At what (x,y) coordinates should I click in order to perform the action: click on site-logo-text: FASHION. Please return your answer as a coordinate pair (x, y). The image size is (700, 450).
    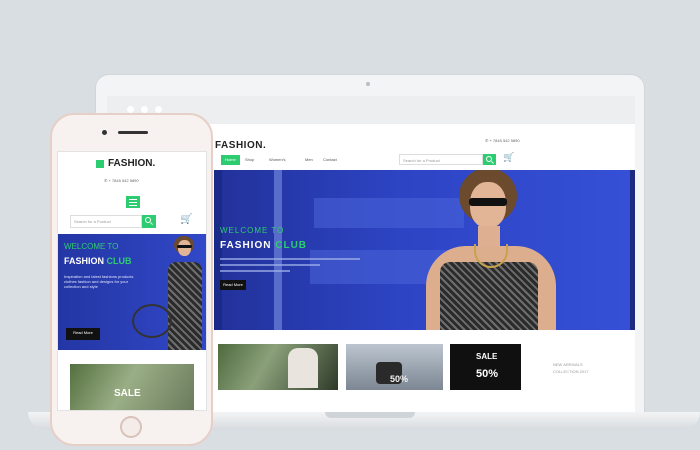
    Looking at the image, I should click on (239, 145).